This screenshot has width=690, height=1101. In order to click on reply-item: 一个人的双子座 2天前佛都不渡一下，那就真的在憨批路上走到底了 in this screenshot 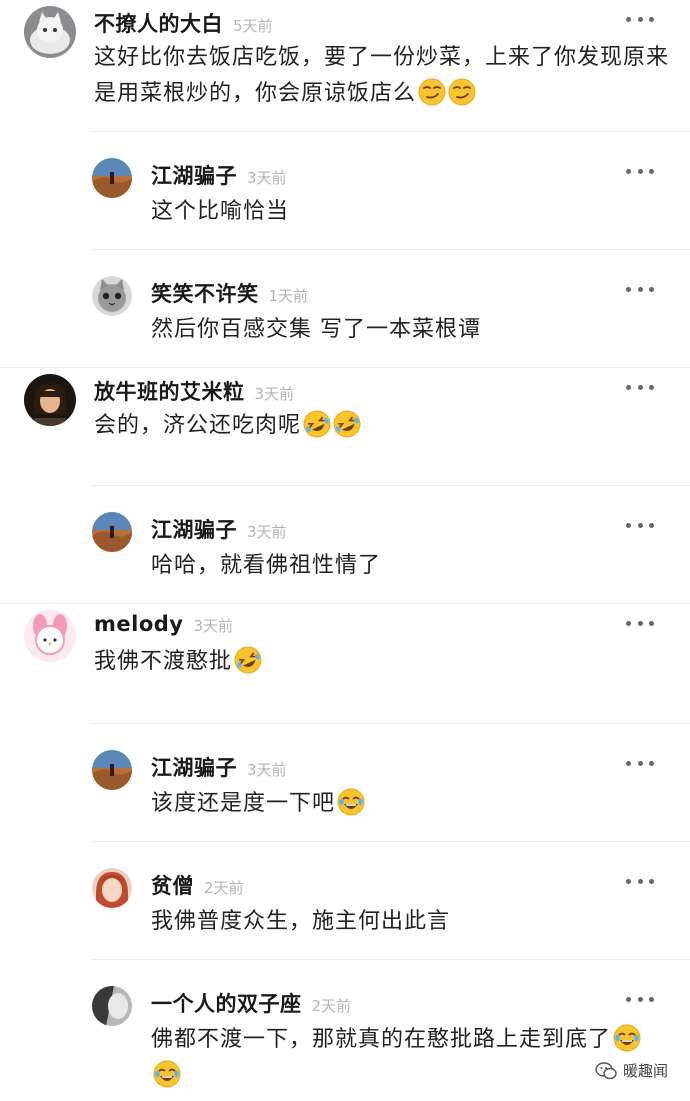, I will do `click(345, 1030)`.